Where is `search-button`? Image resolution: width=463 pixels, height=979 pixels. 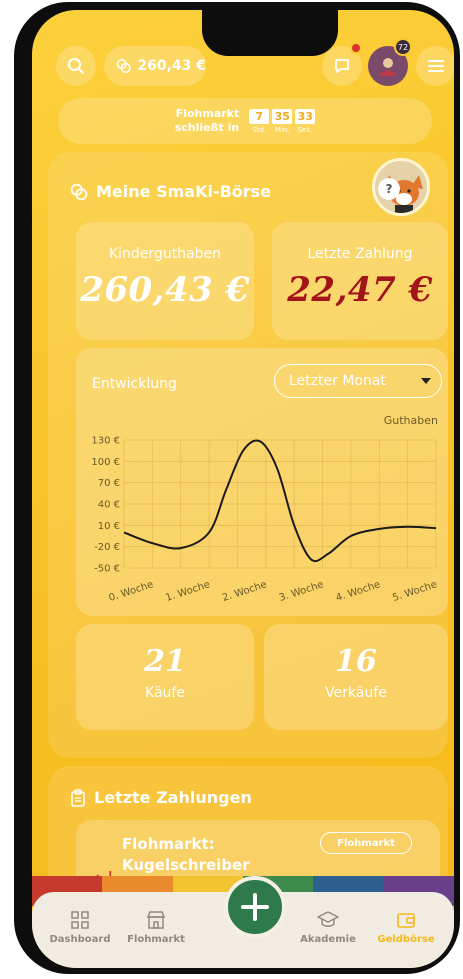
search-button is located at coordinates (76, 66).